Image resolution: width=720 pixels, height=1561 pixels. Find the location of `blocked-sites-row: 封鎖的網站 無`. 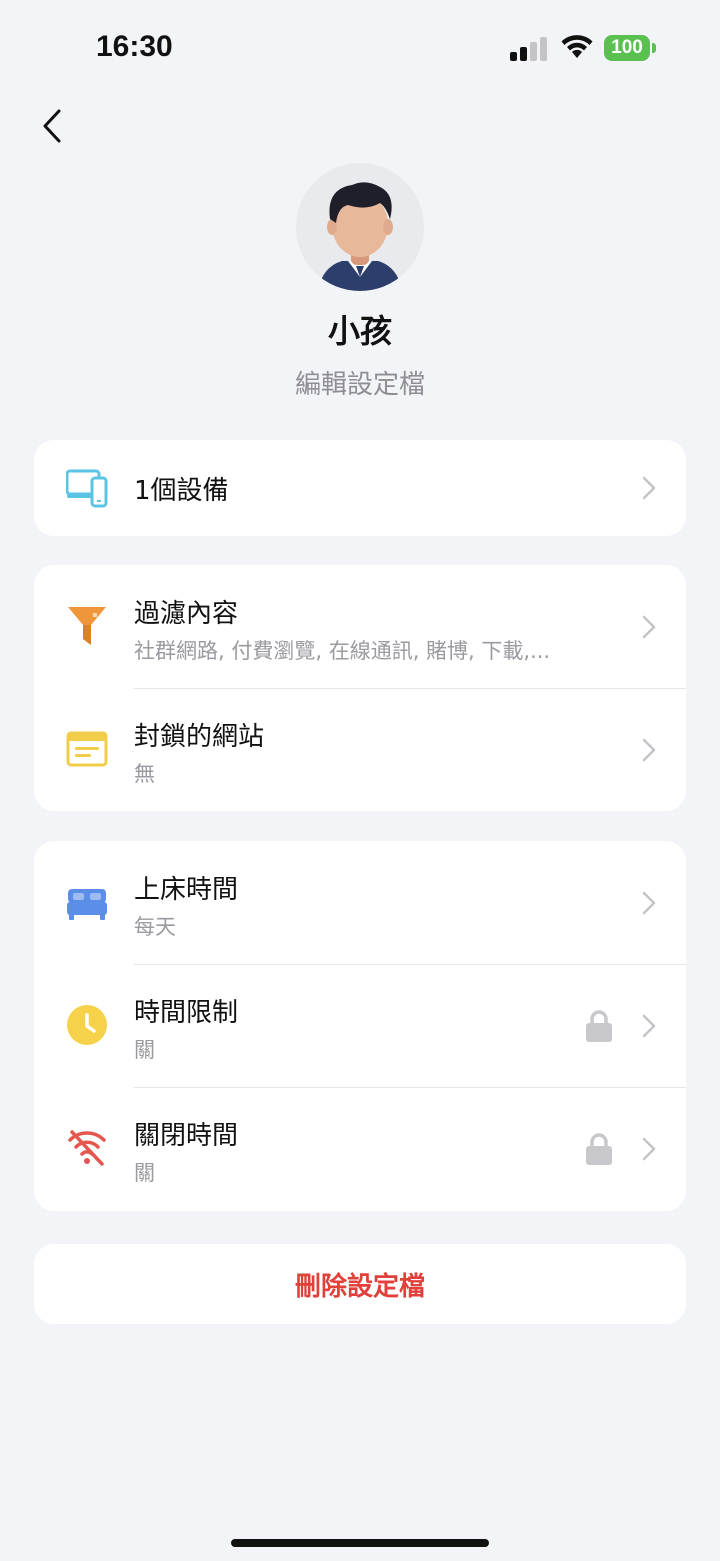

blocked-sites-row: 封鎖的網站 無 is located at coordinates (360, 749).